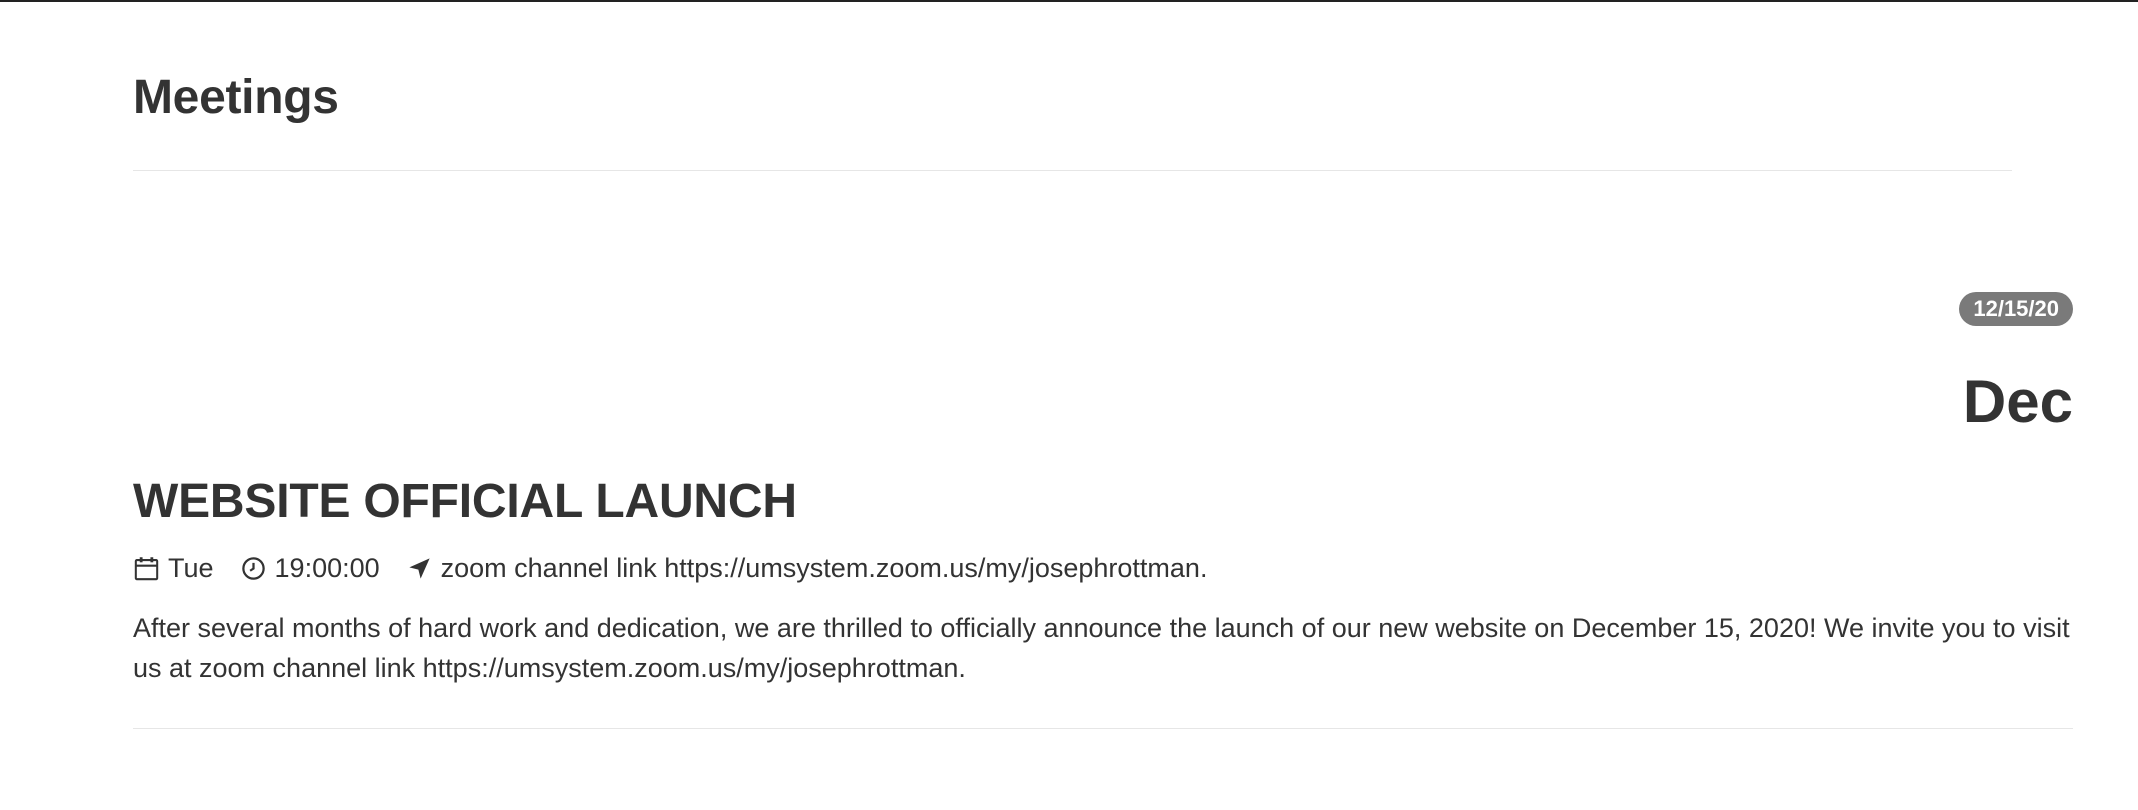 The image size is (2138, 810). I want to click on event-day-label: Tue, so click(191, 567).